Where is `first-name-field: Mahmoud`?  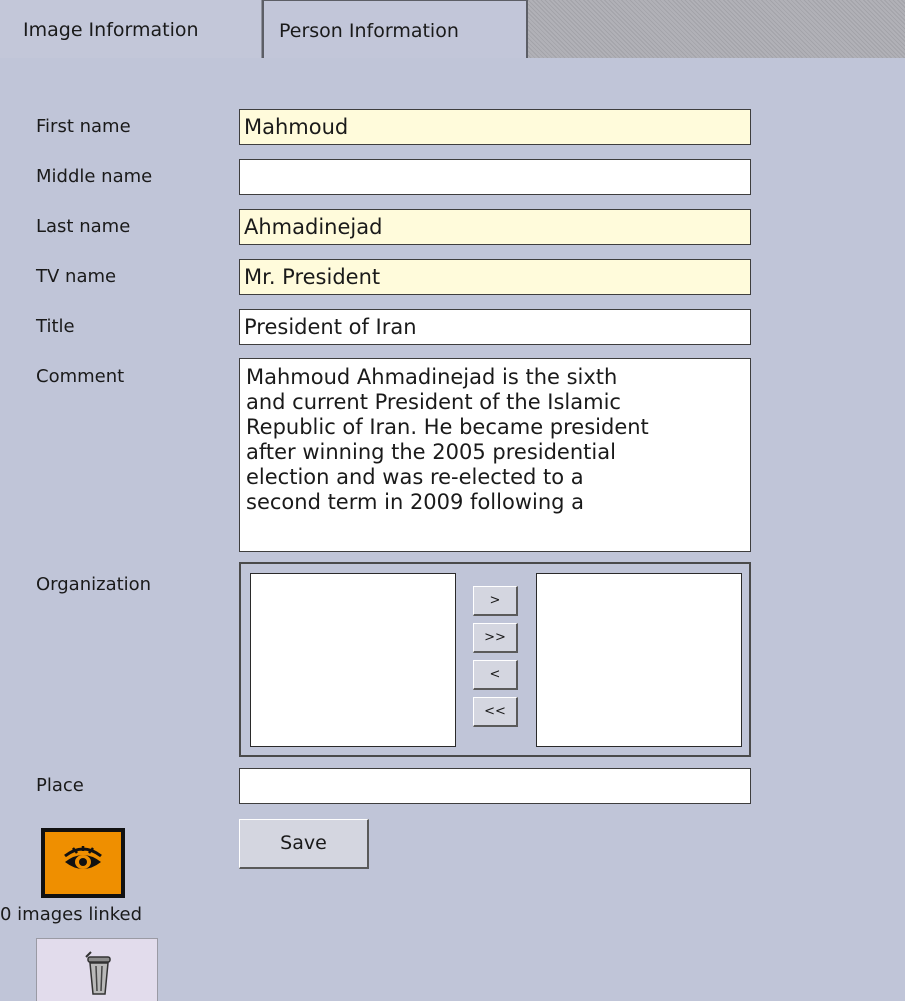
first-name-field: Mahmoud is located at coordinates (495, 127).